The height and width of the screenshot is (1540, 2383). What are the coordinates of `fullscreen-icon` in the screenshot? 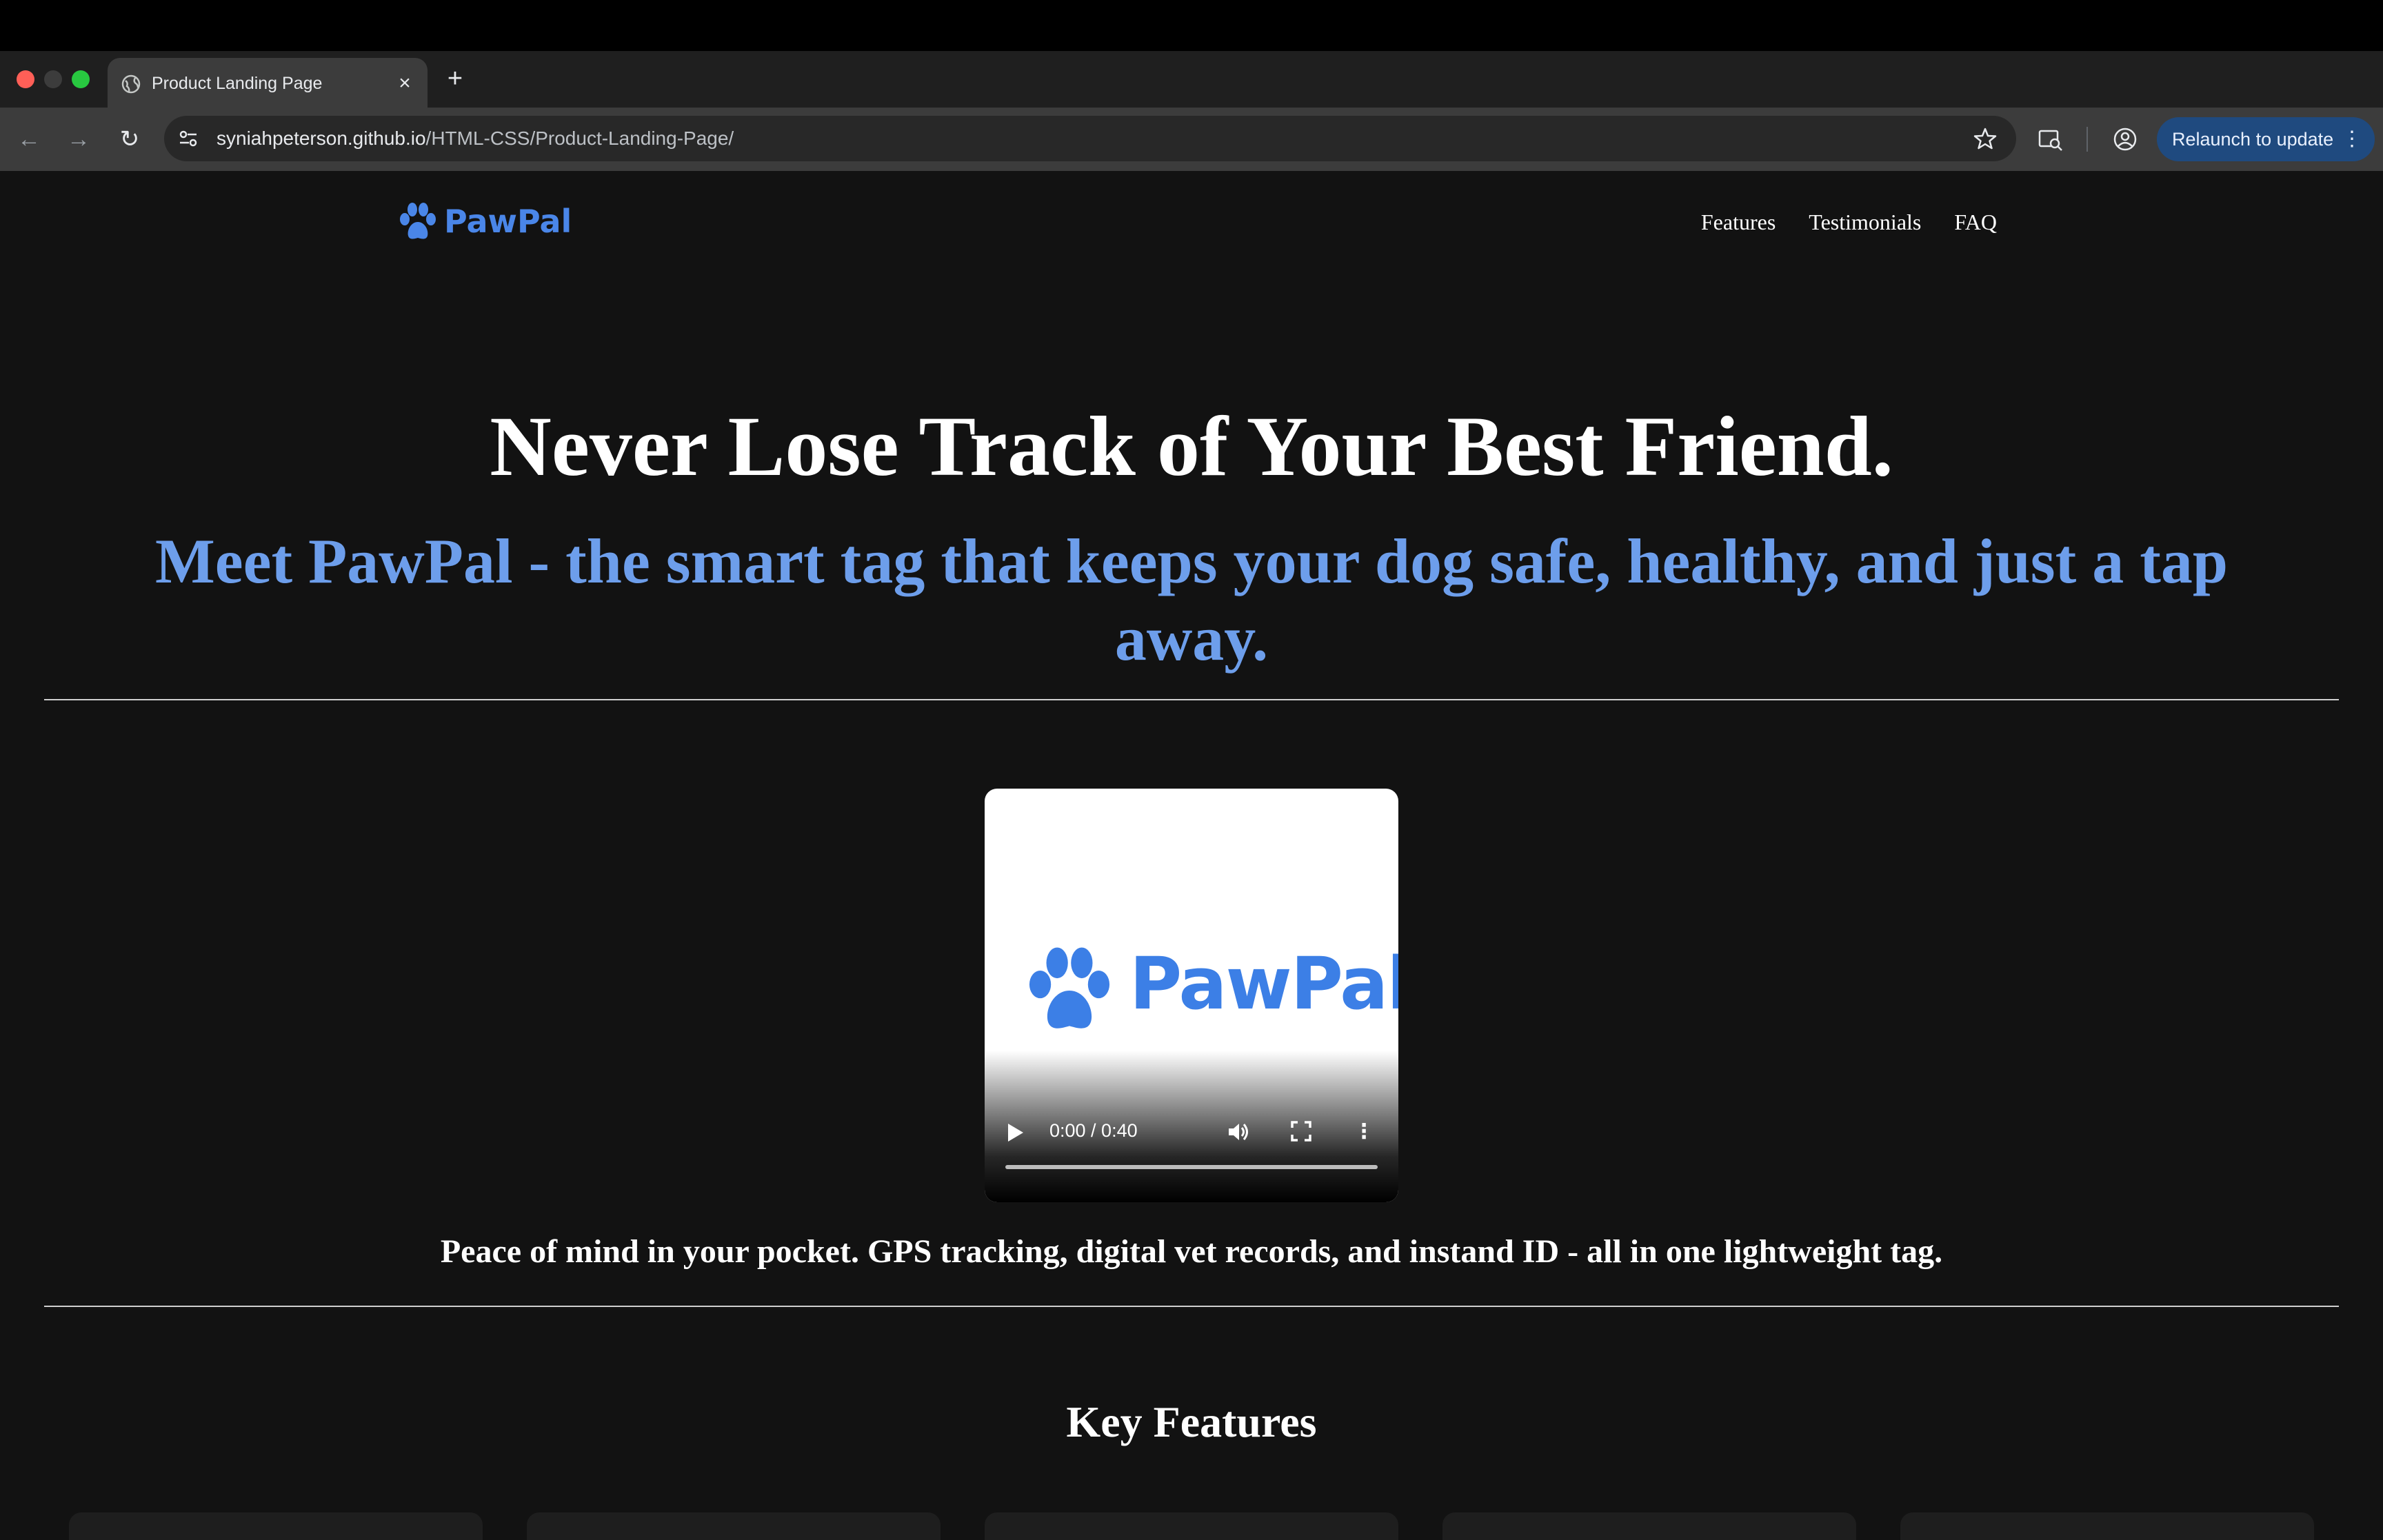 It's located at (1301, 1131).